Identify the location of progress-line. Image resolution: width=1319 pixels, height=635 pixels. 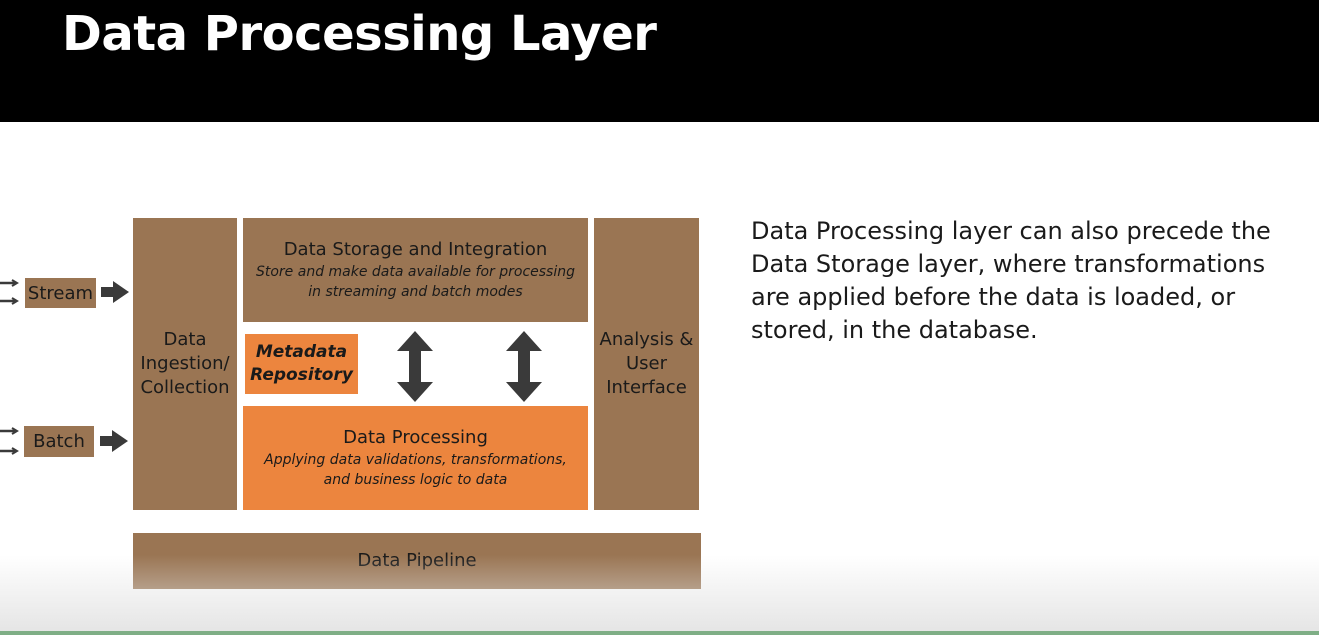
(659, 633).